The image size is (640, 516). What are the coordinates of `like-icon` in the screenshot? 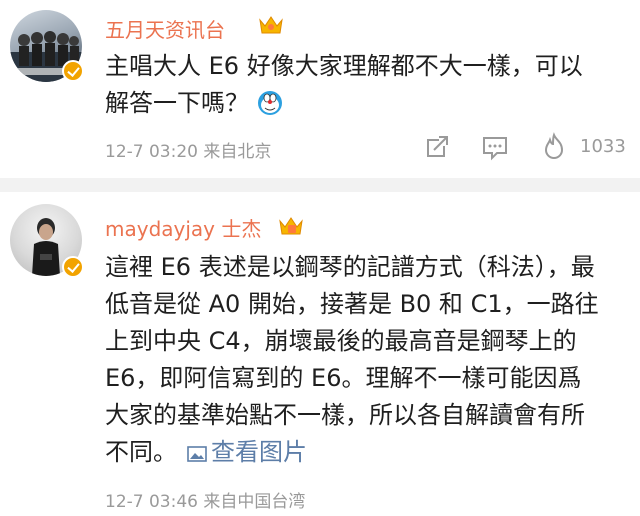 It's located at (554, 145).